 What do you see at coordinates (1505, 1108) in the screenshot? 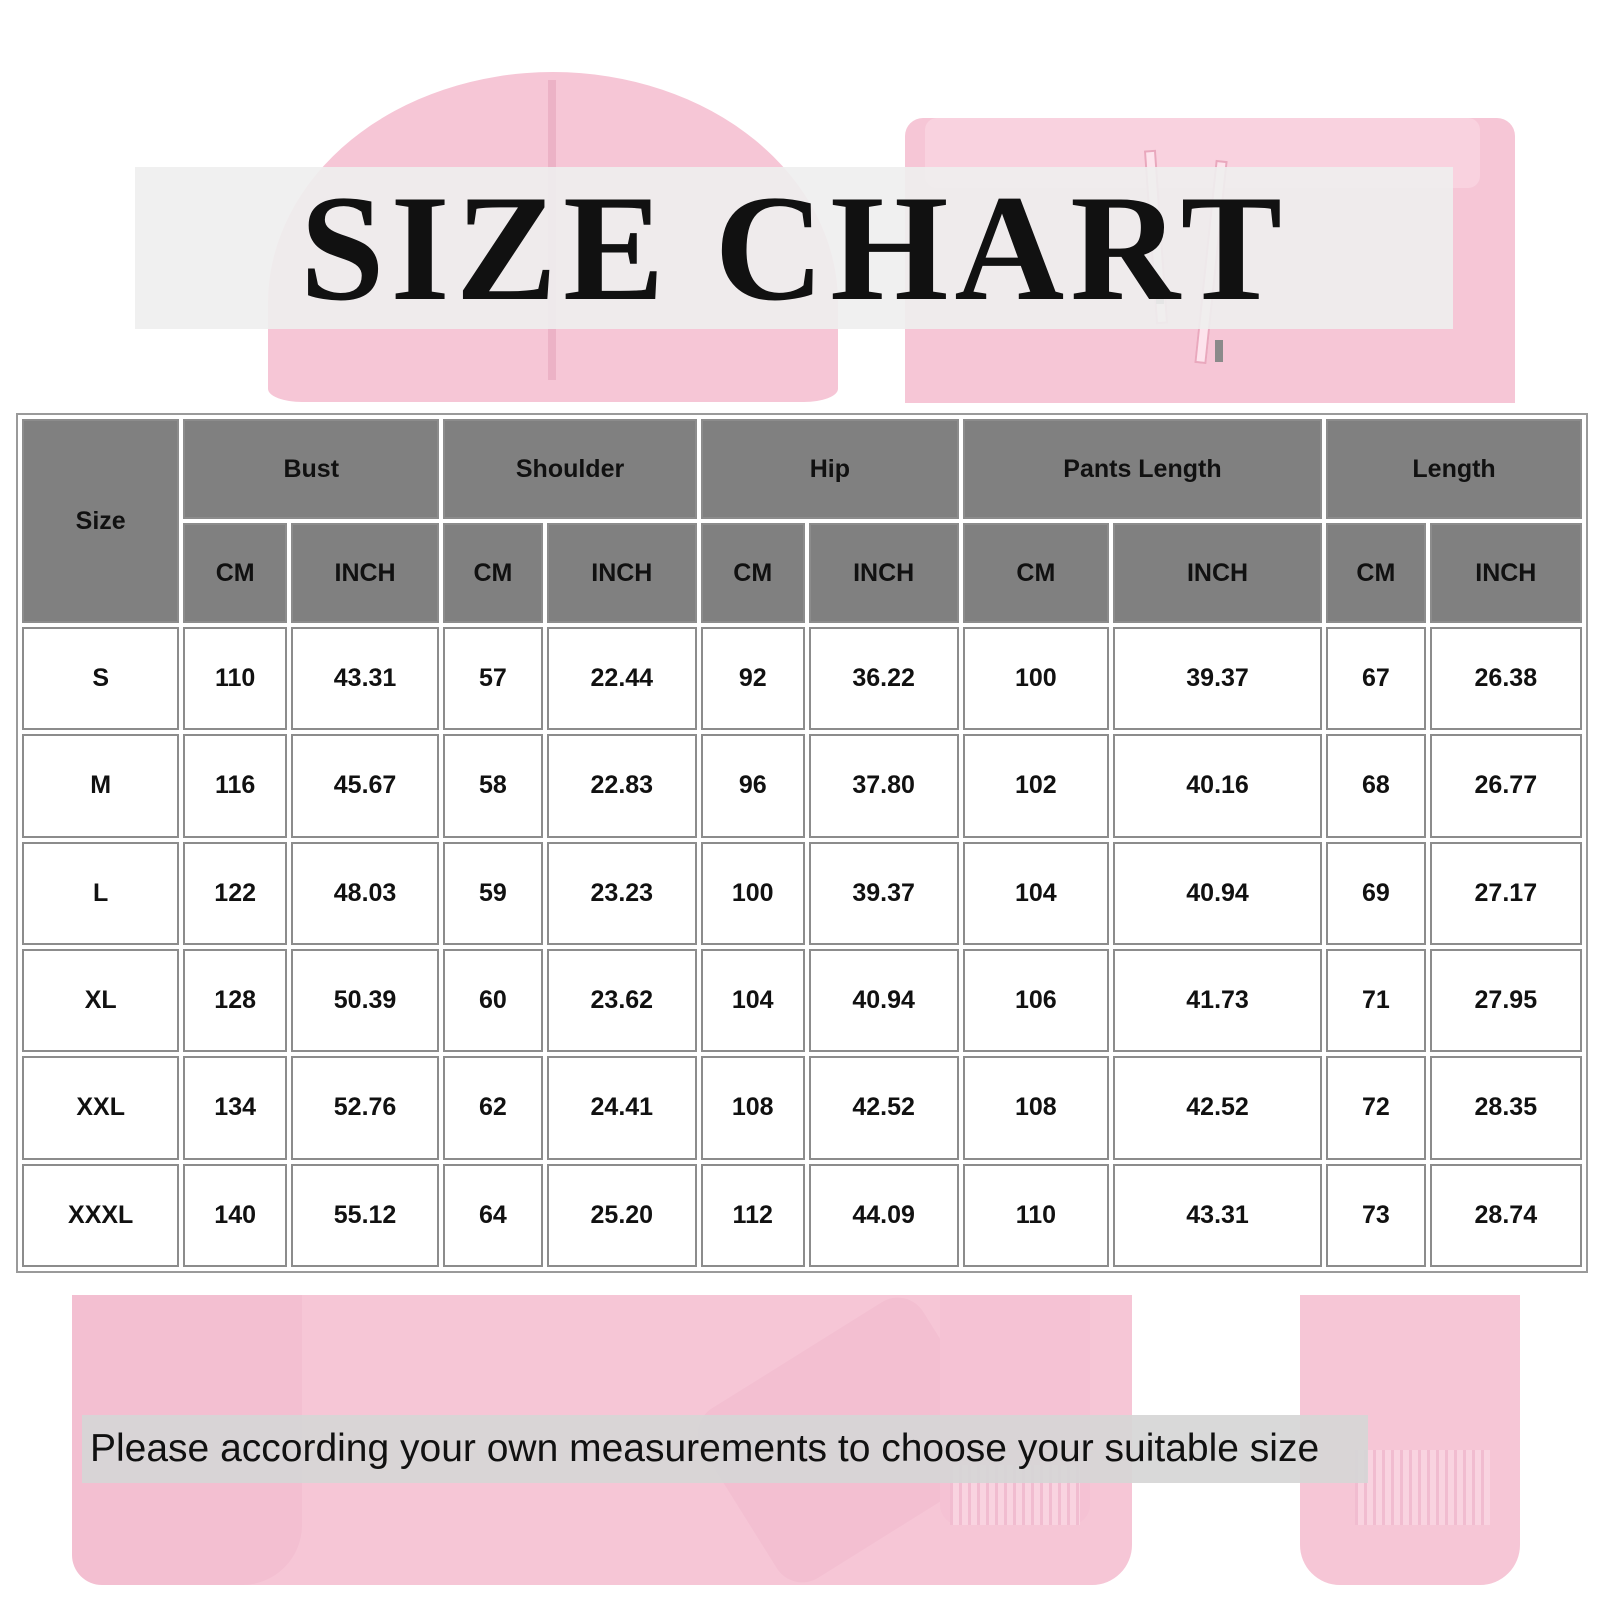
I see `measurement-cell: 28.35` at bounding box center [1505, 1108].